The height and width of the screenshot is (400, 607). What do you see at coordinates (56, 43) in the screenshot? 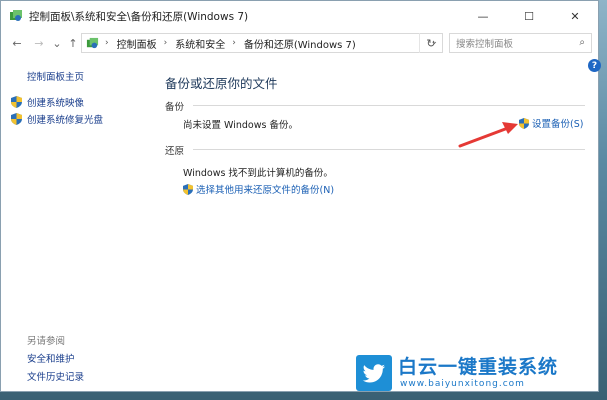
I see `recent-locations-button: ⌄` at bounding box center [56, 43].